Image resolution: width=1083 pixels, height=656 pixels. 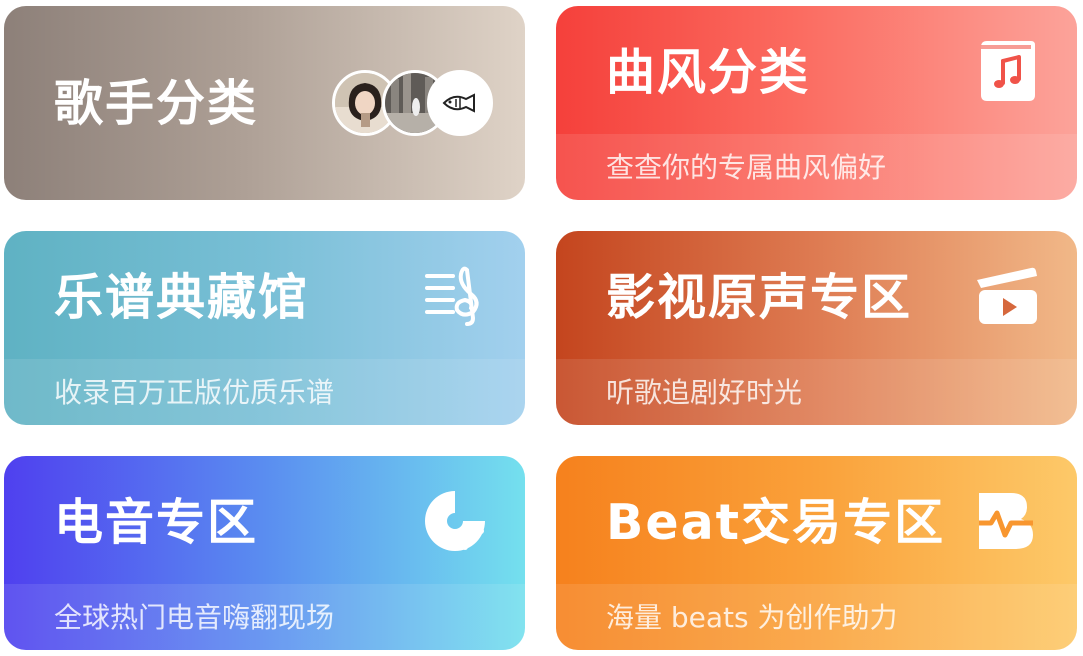 What do you see at coordinates (776, 522) in the screenshot?
I see `card-title: Beat交易专区` at bounding box center [776, 522].